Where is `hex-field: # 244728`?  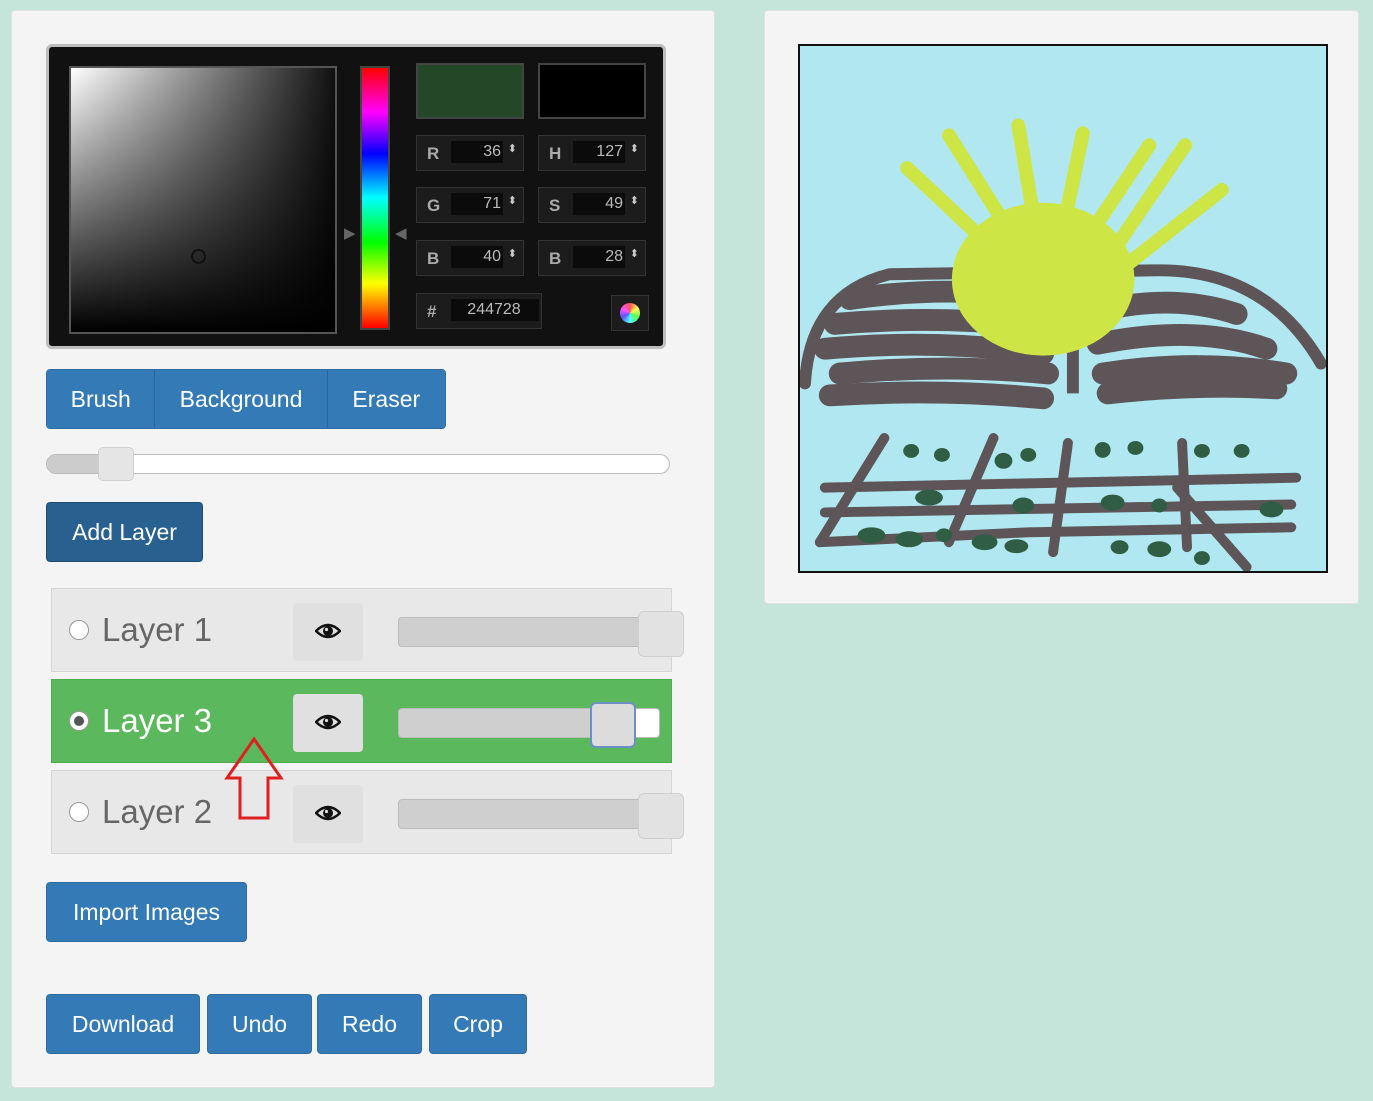
hex-field: # 244728 is located at coordinates (479, 311).